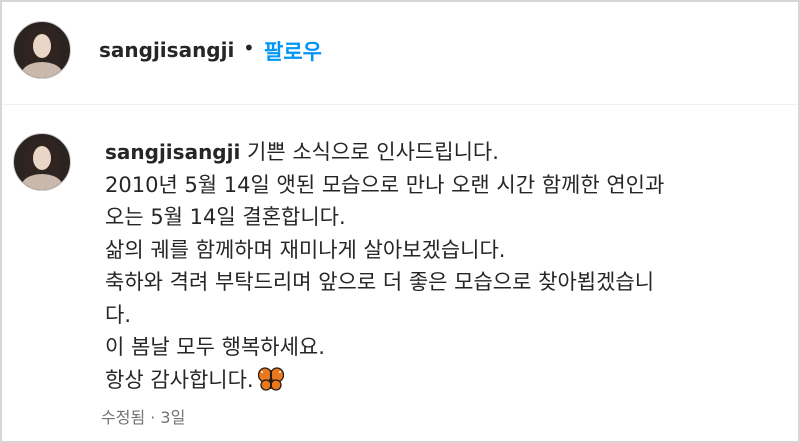 Image resolution: width=800 pixels, height=443 pixels. Describe the element at coordinates (118, 314) in the screenshot. I see `comment-line-6: 다.` at that location.